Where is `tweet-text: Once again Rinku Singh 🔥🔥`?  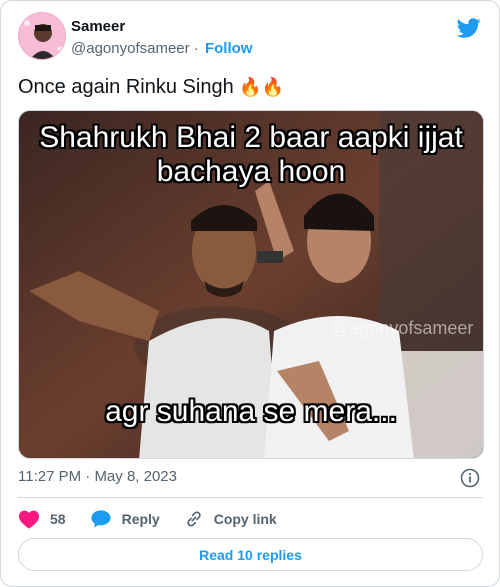
tweet-text: Once again Rinku Singh 🔥🔥 is located at coordinates (151, 87).